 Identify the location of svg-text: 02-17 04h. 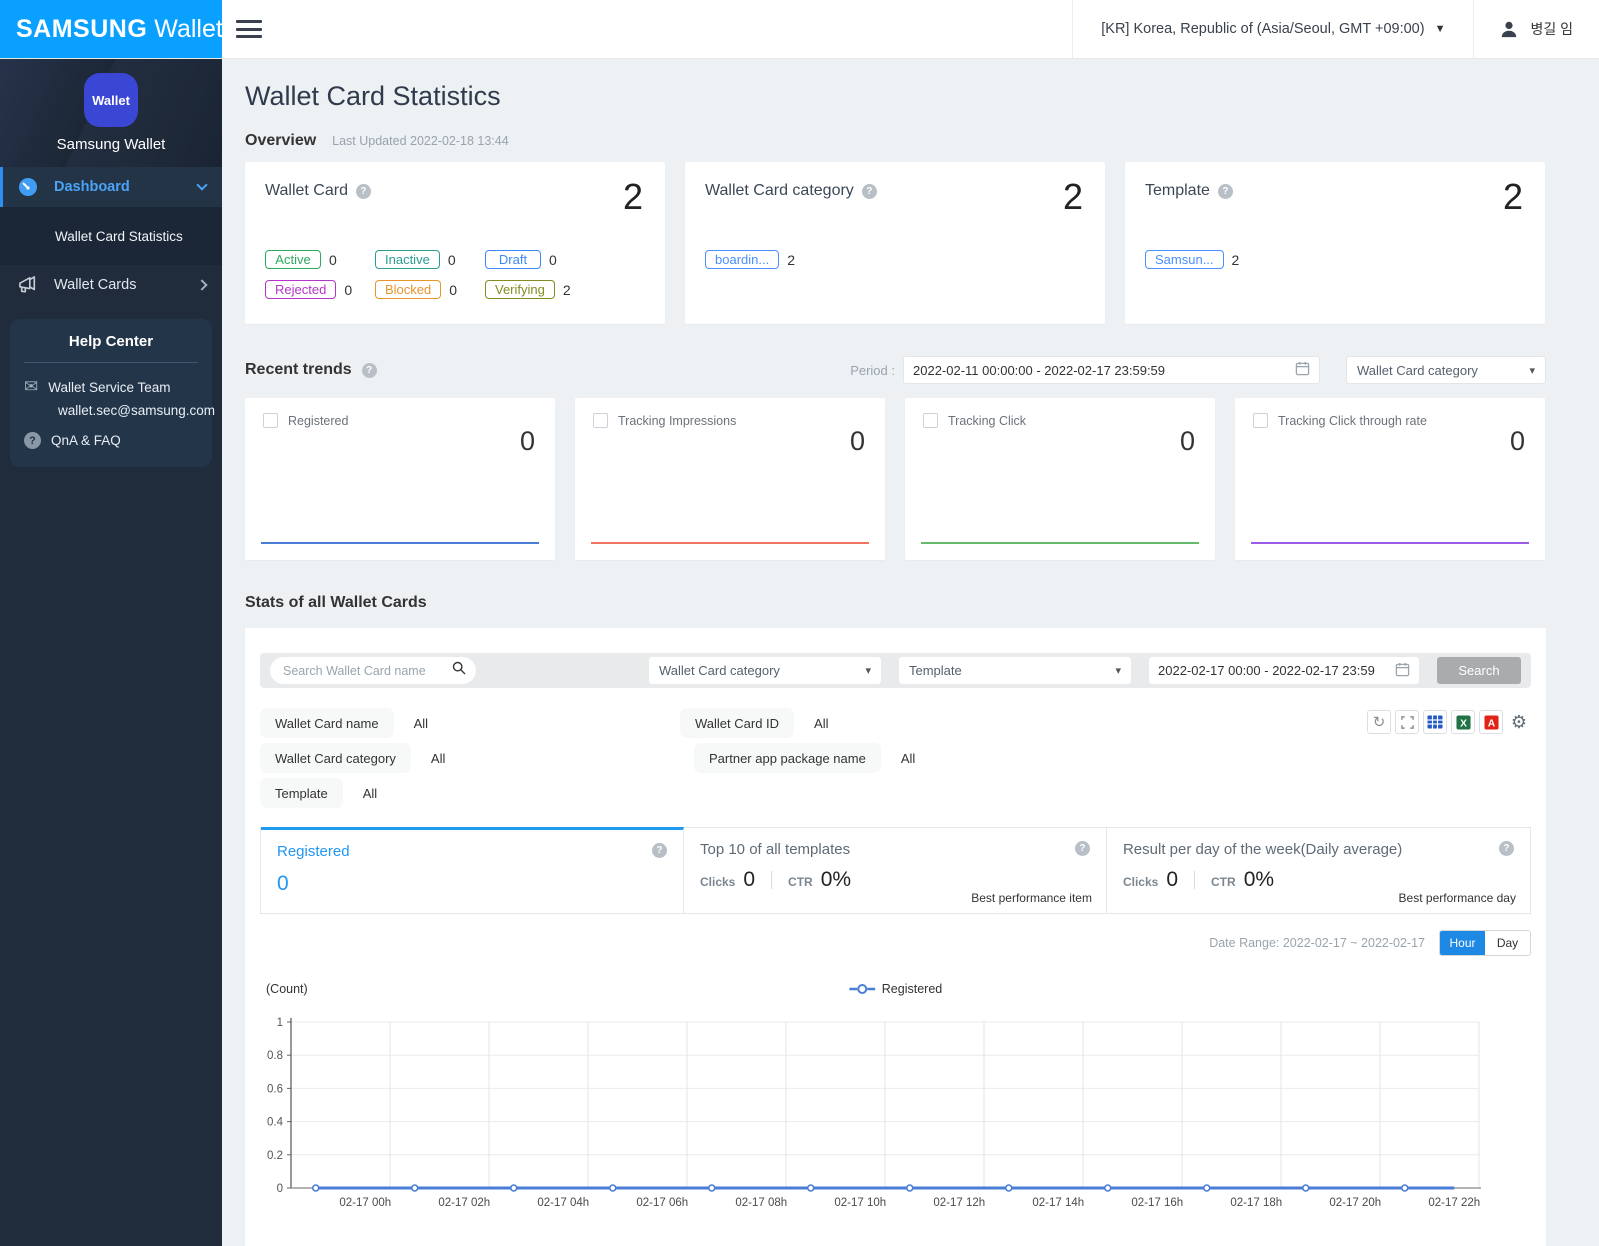
(563, 1203).